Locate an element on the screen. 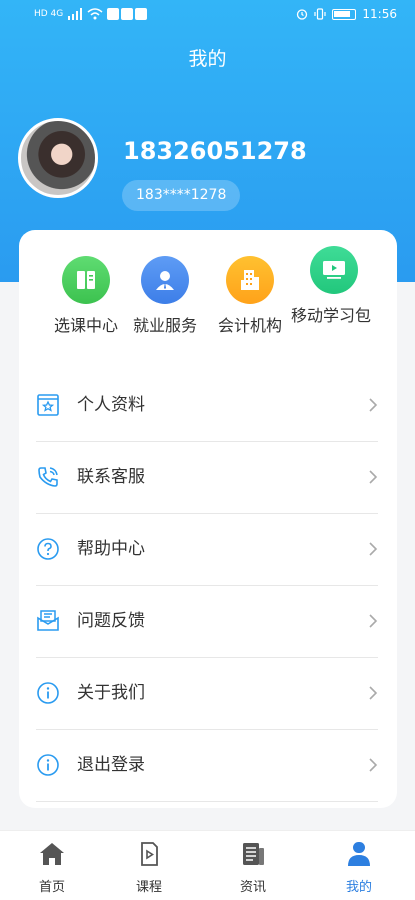  avatar is located at coordinates (58, 158).